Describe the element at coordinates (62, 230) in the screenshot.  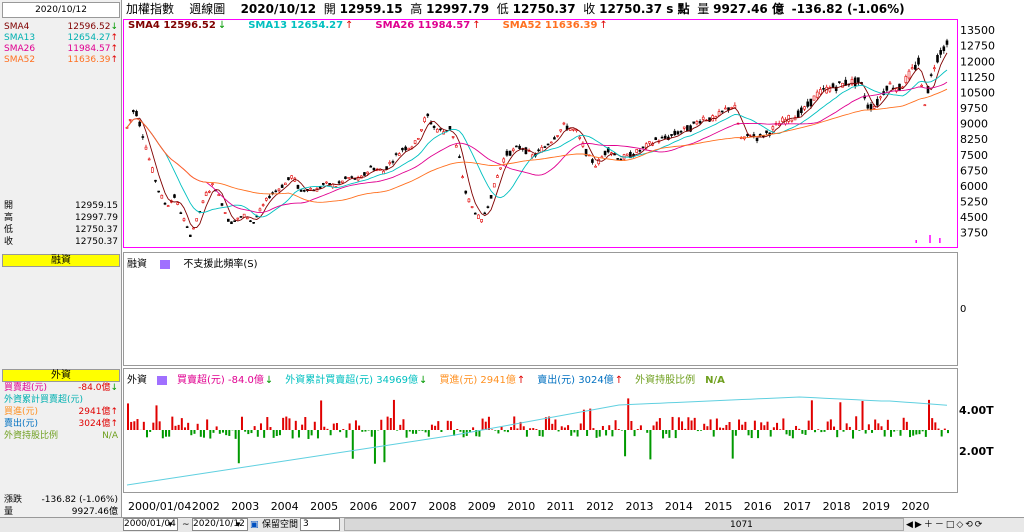
I see `ohlc-row: 低 12750.37` at that location.